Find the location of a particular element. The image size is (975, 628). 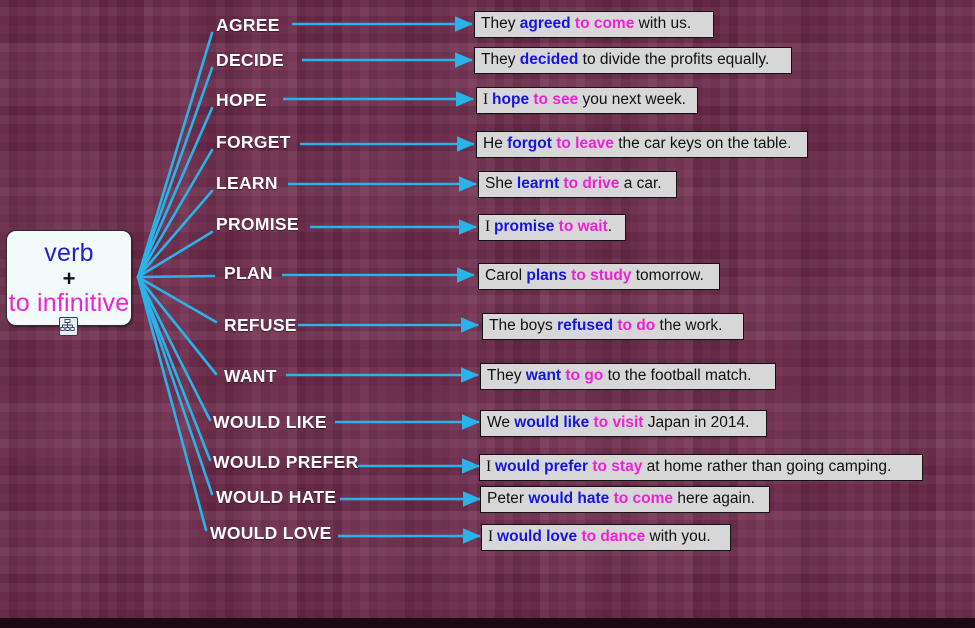

sentence-fragment: The boys is located at coordinates (523, 325).